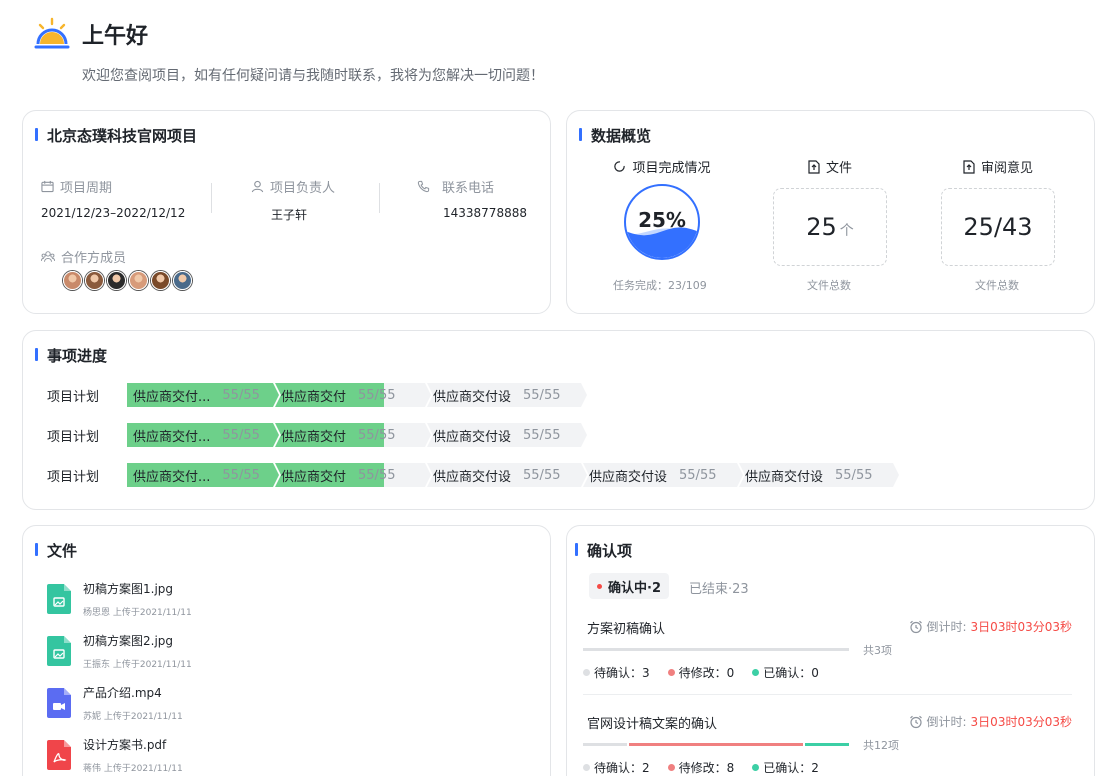  Describe the element at coordinates (137, 640) in the screenshot. I see `file-name: 初稿方案图2.jpg` at that location.